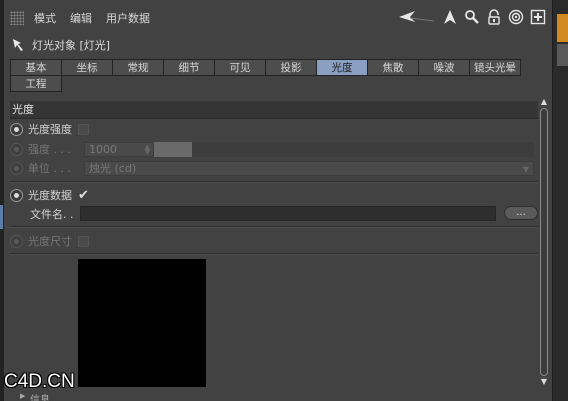 Image resolution: width=568 pixels, height=401 pixels. Describe the element at coordinates (417, 17) in the screenshot. I see `back-arrow-icon` at that location.